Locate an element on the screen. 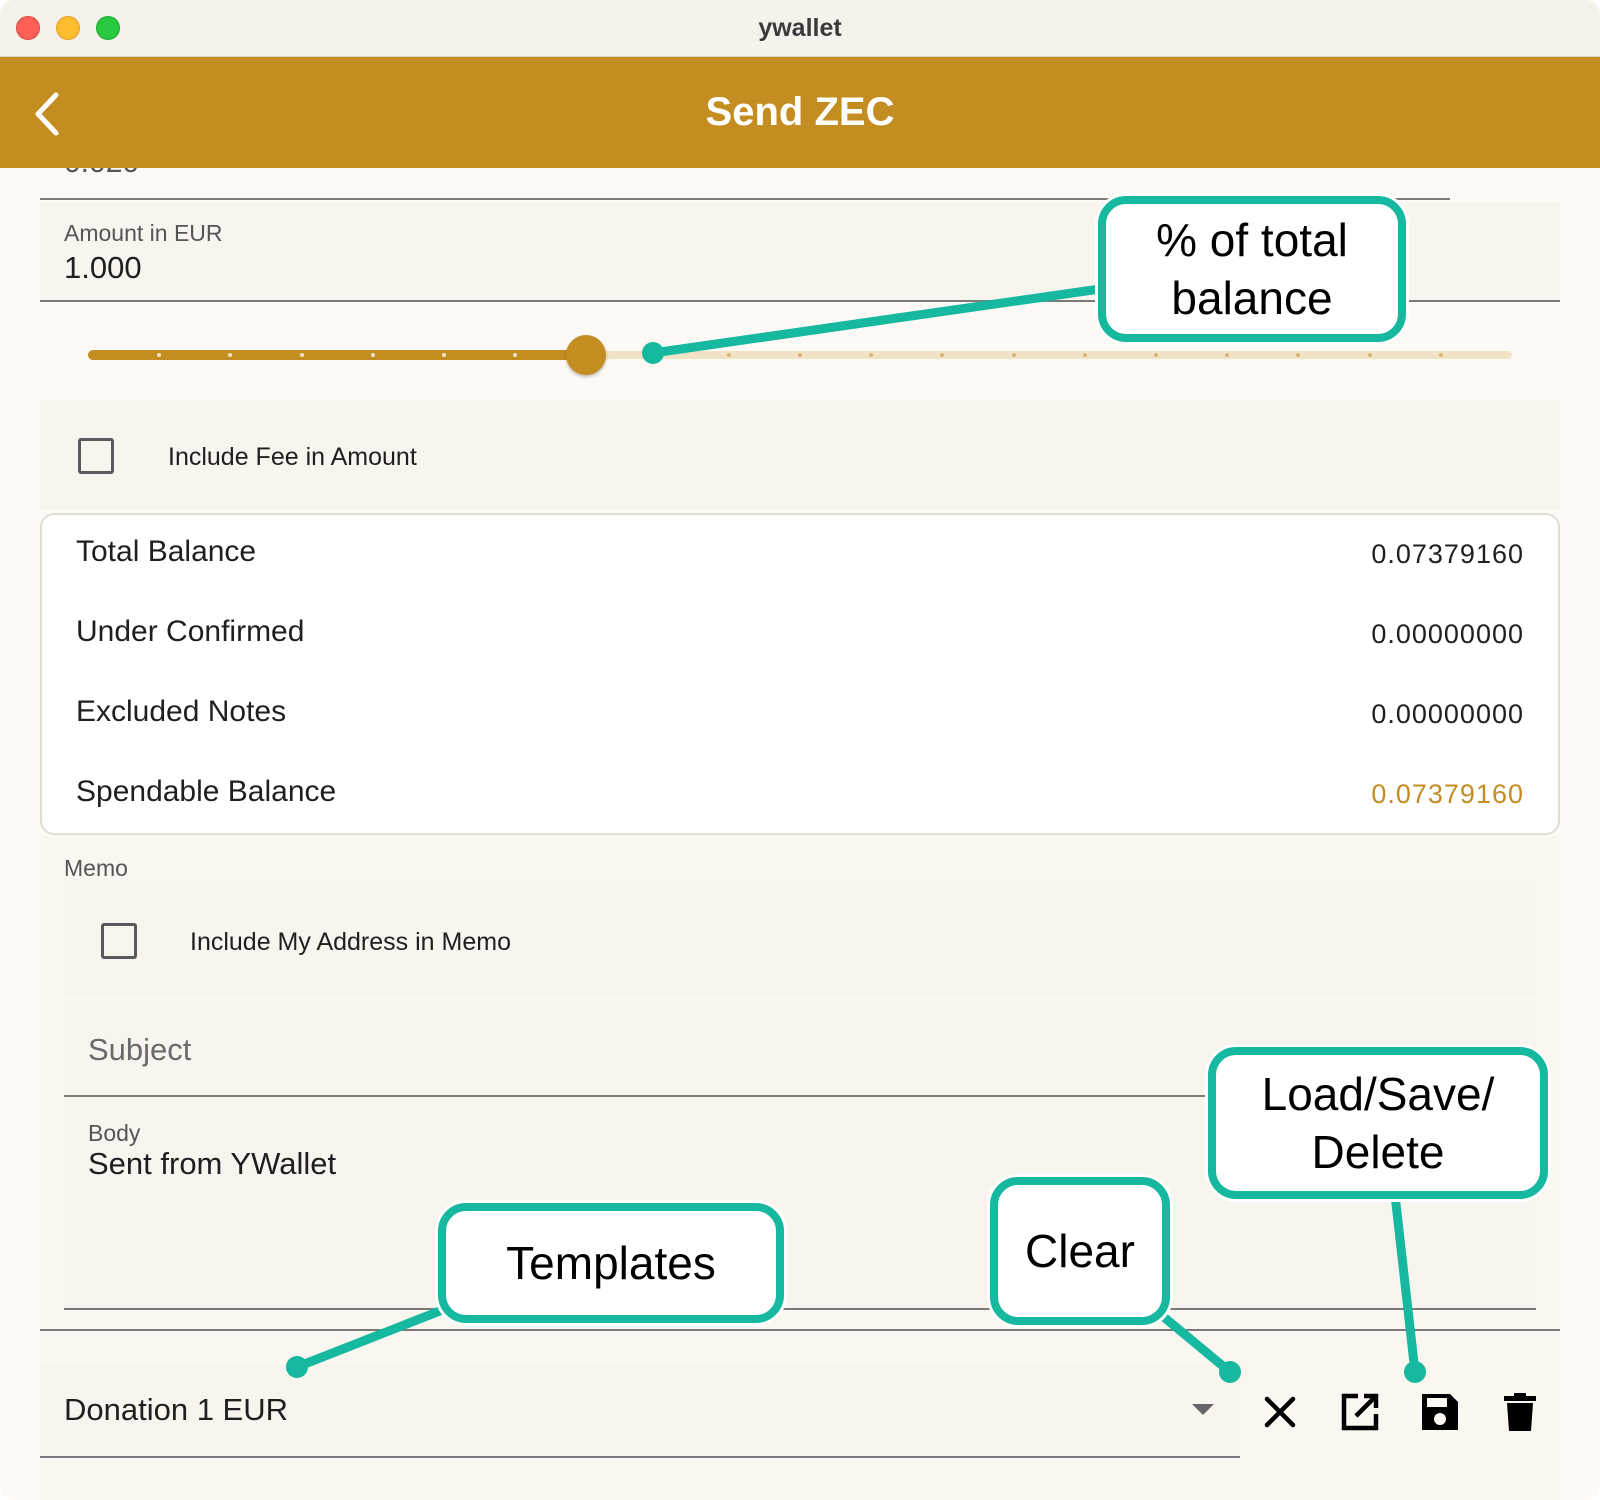 The height and width of the screenshot is (1500, 1600). balance-row-total: Total Balance 0.07379160 is located at coordinates (800, 565).